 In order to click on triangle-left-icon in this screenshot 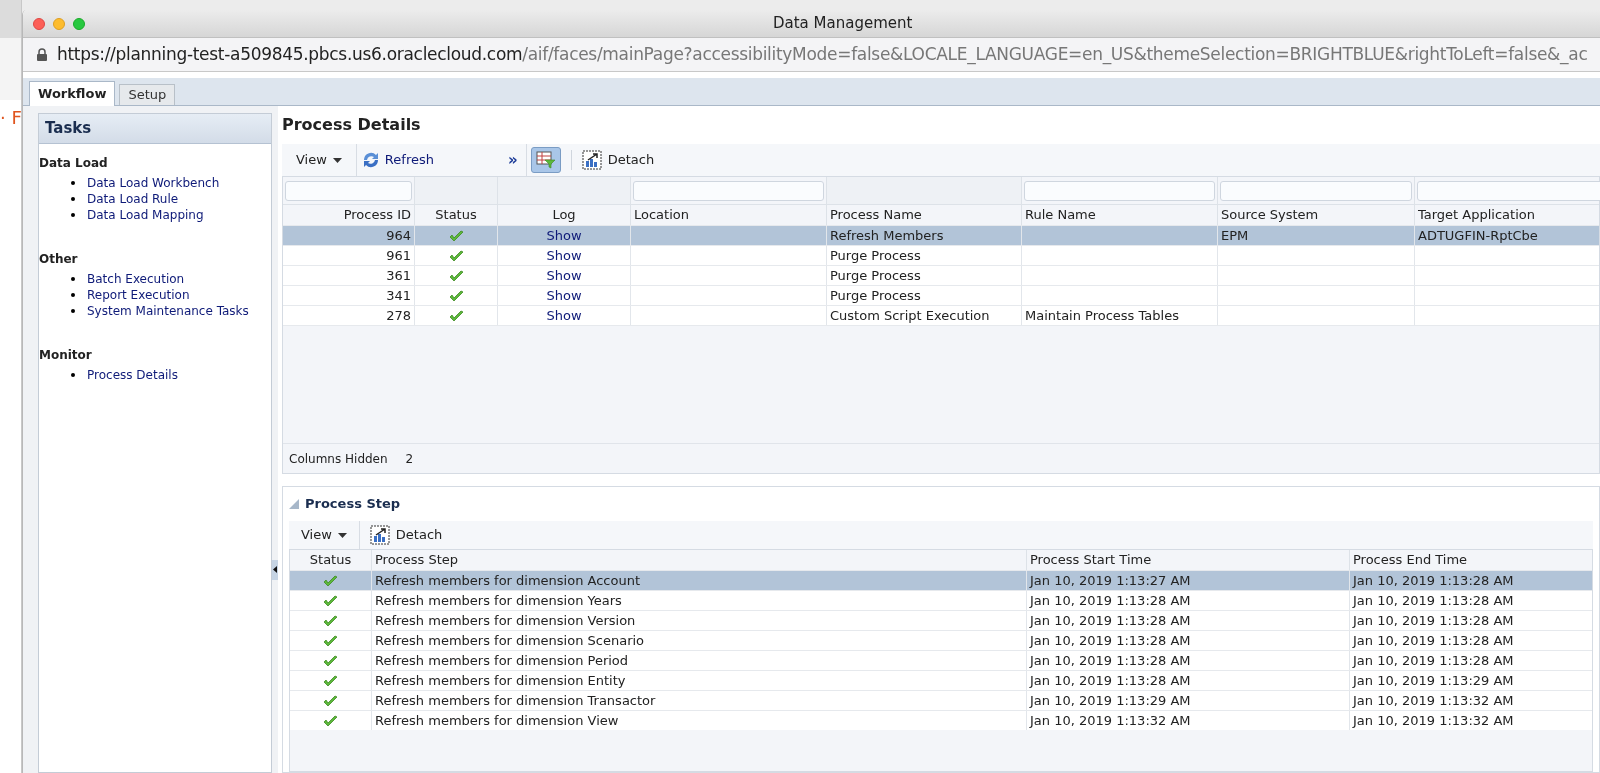, I will do `click(275, 569)`.